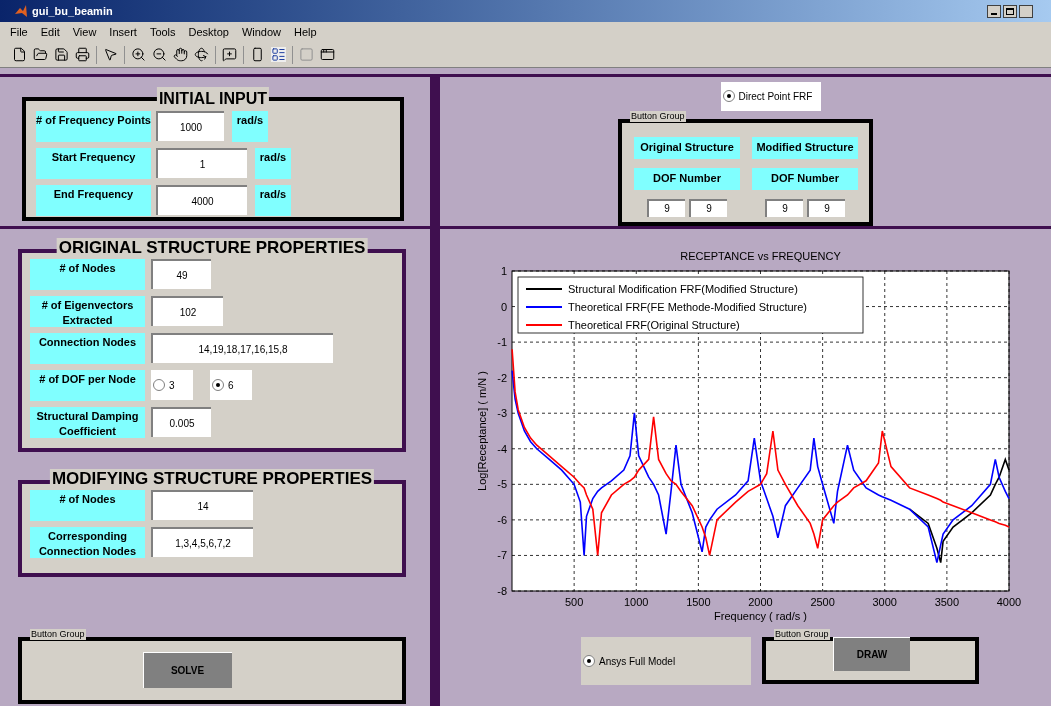 This screenshot has height=706, width=1051. Describe the element at coordinates (947, 602) in the screenshot. I see `x-tick-label: 3500` at that location.